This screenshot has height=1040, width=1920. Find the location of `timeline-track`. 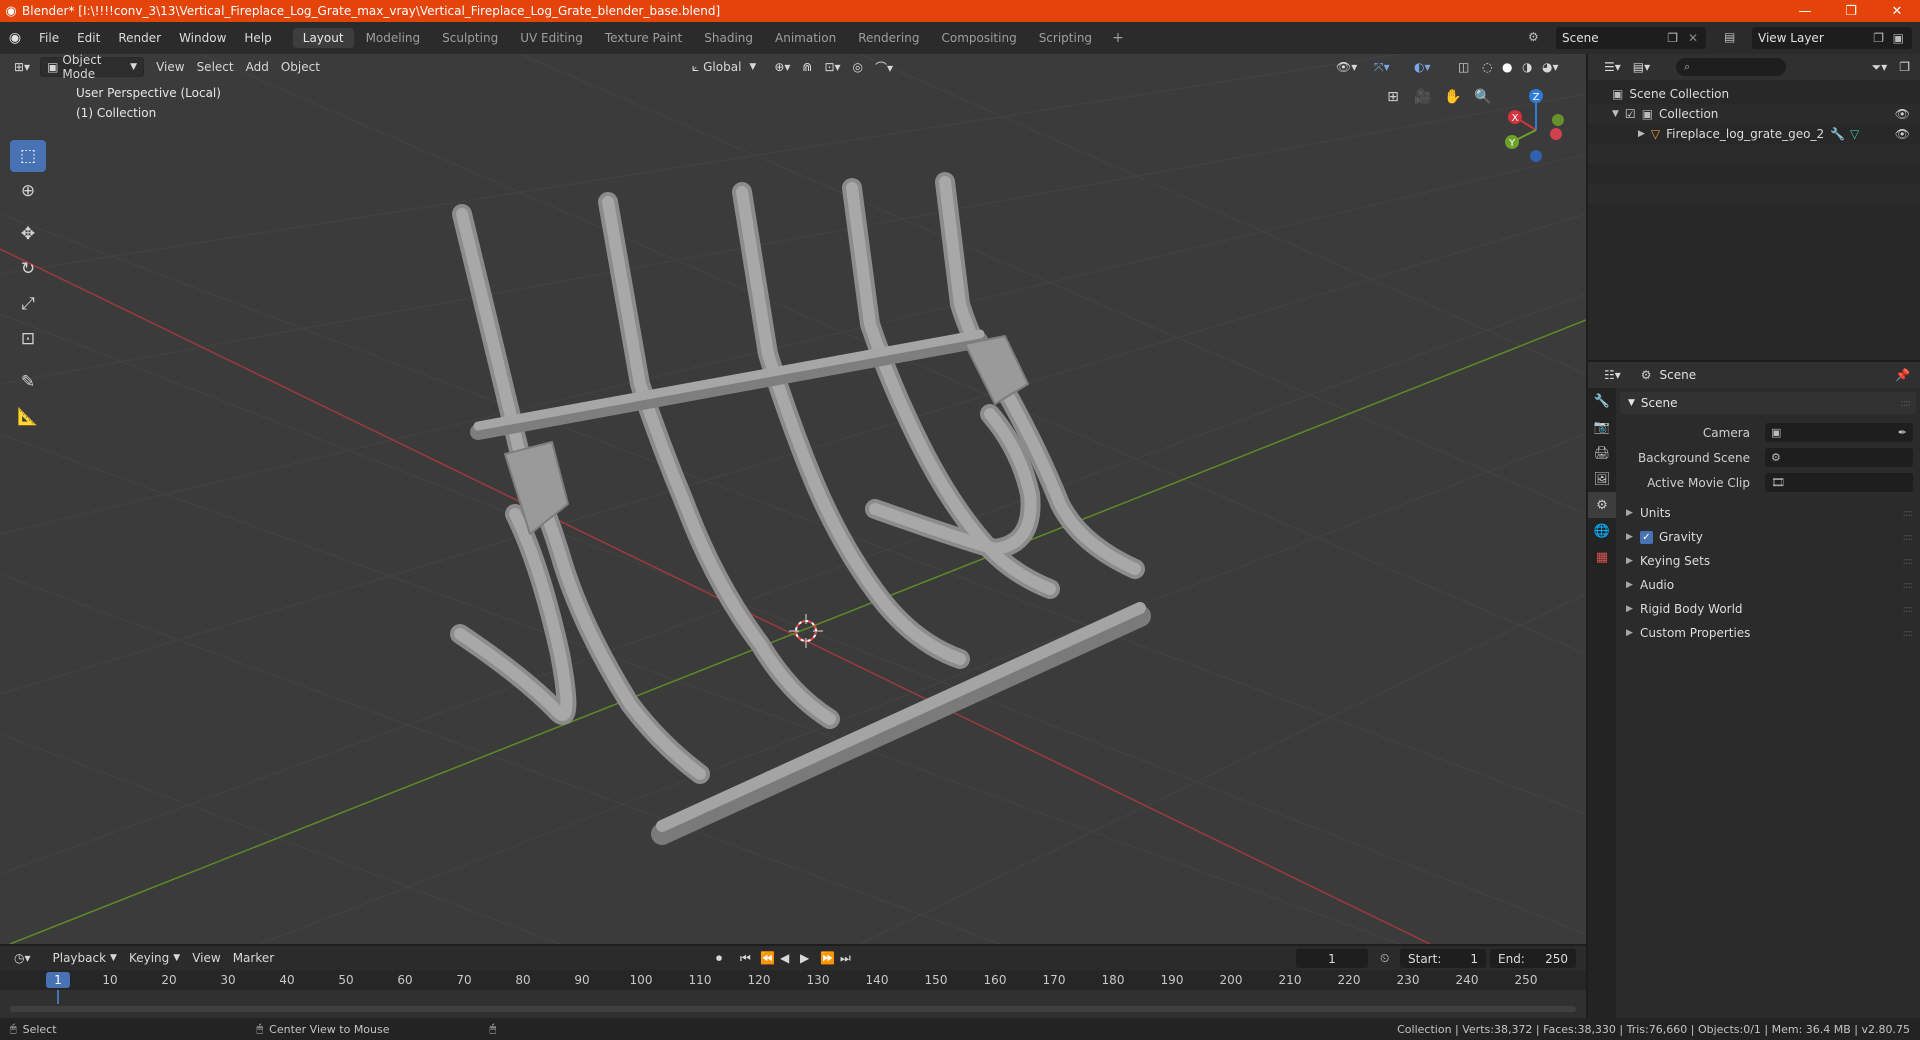

timeline-track is located at coordinates (793, 1004).